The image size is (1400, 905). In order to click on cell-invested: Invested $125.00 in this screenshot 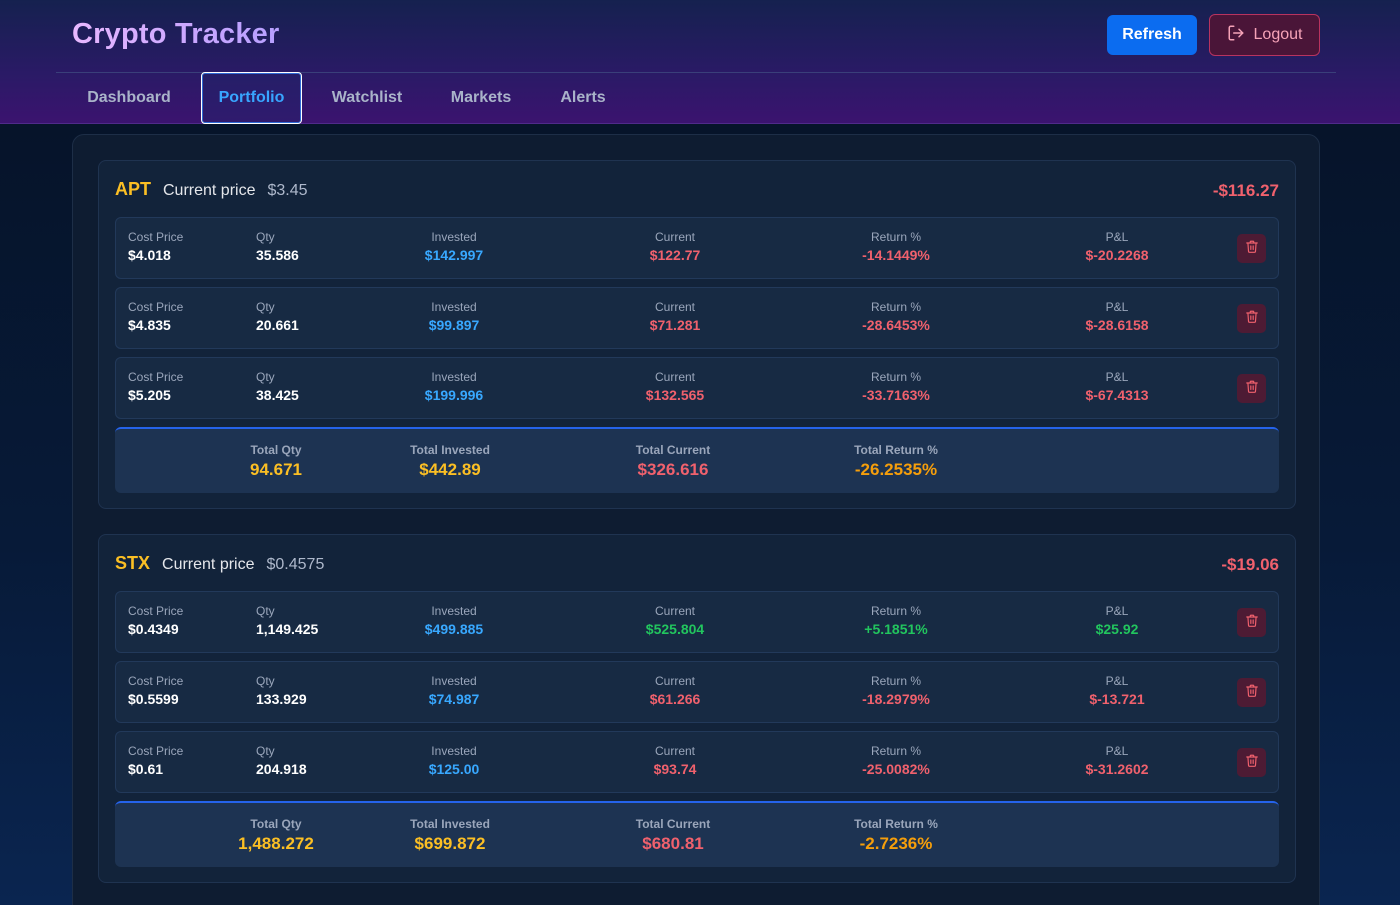, I will do `click(454, 761)`.